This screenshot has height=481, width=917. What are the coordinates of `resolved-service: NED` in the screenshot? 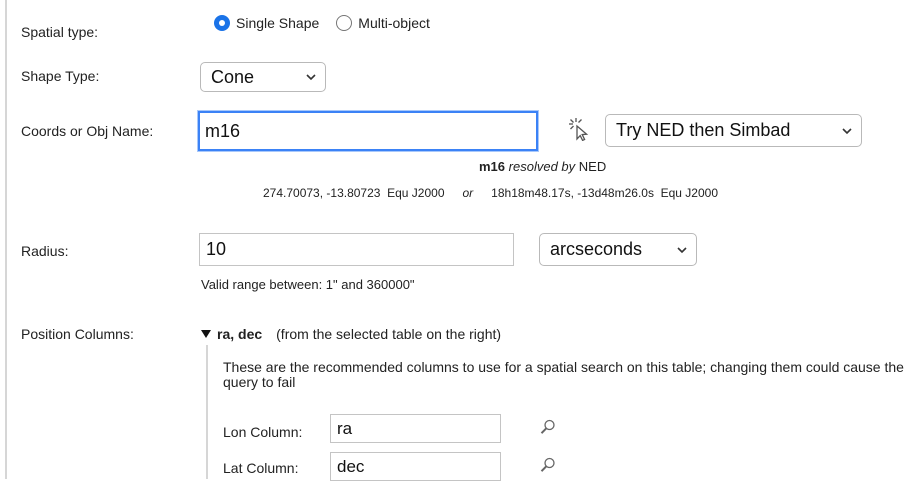 It's located at (592, 166).